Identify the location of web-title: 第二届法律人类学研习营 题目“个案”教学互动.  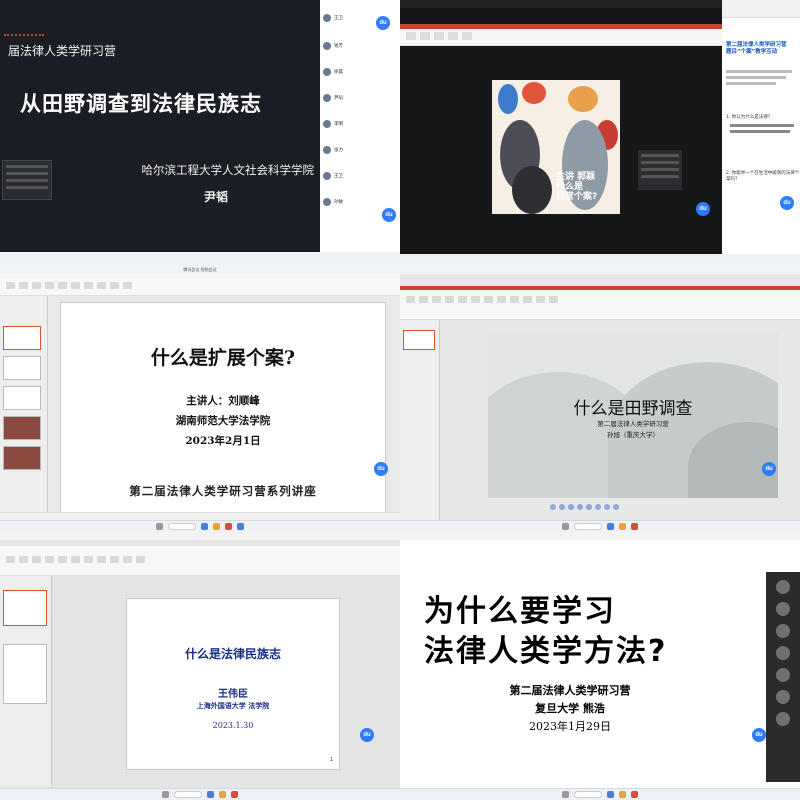
(756, 48).